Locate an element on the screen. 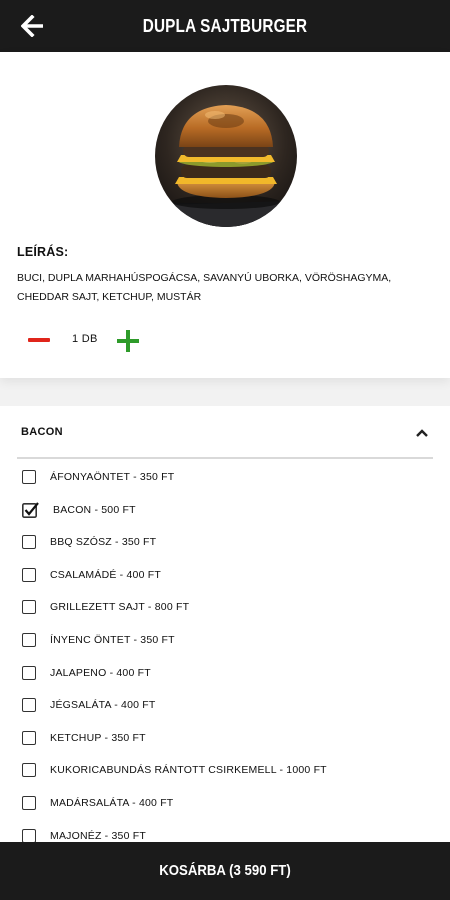 Image resolution: width=450 pixels, height=900 pixels. chevron-up-icon is located at coordinates (422, 433).